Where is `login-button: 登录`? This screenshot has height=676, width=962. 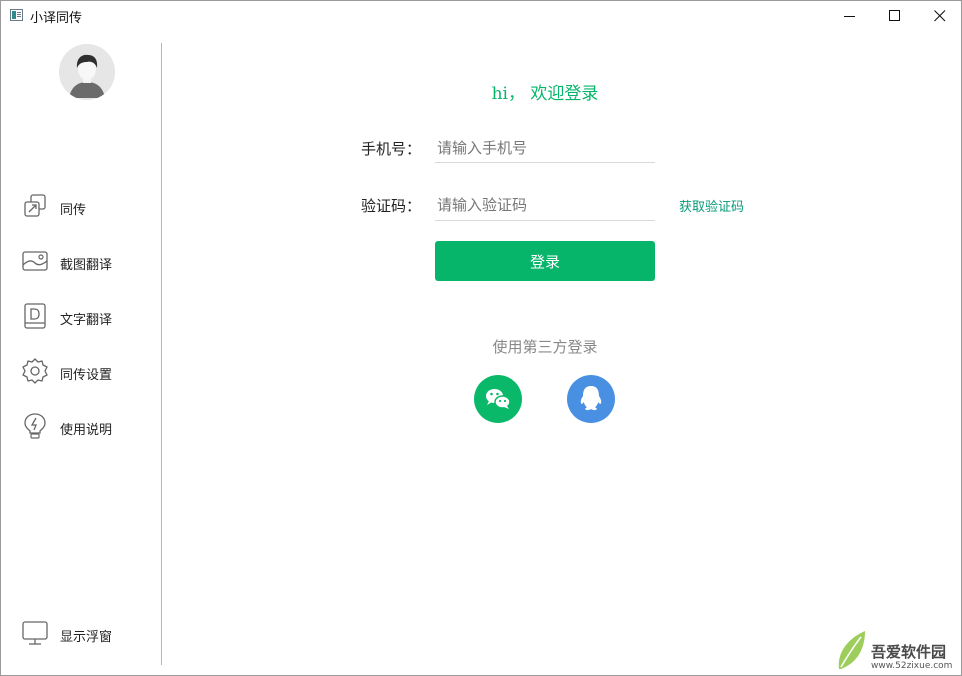 login-button: 登录 is located at coordinates (545, 261).